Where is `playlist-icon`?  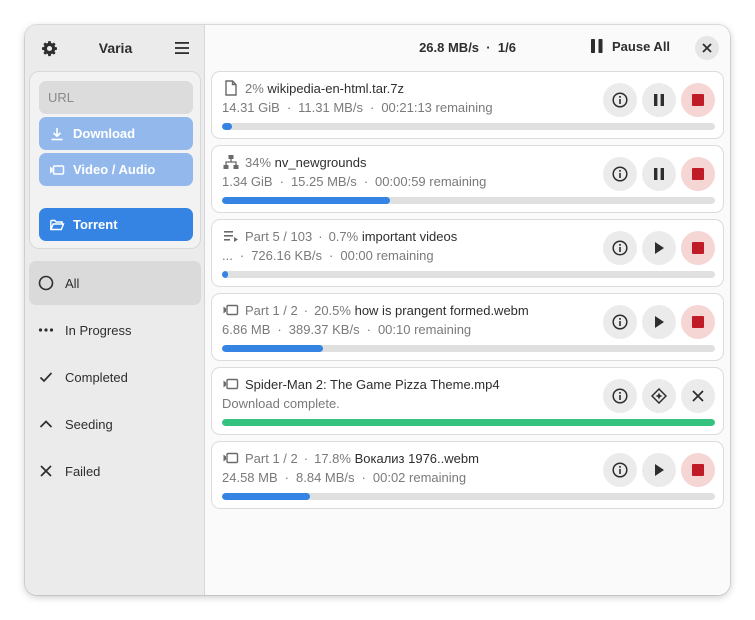
playlist-icon is located at coordinates (231, 236).